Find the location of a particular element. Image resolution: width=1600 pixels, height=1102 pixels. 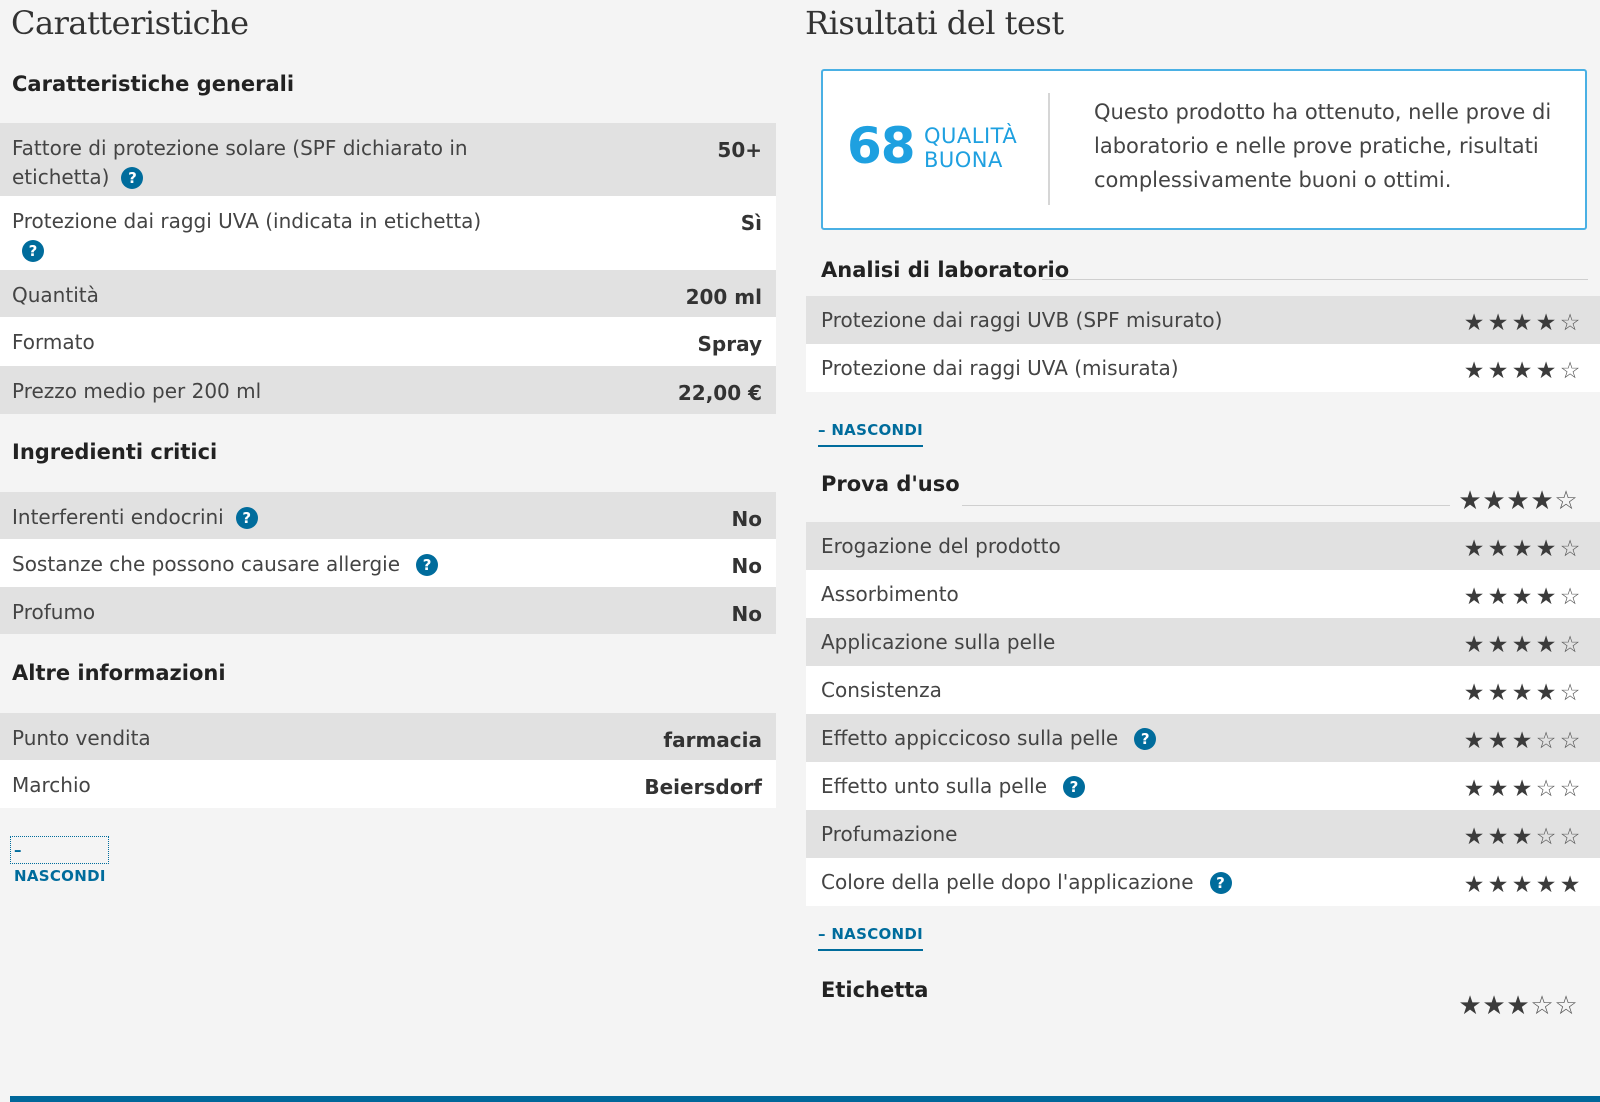

label-rating: ★ ★ ★ ☆ ☆ is located at coordinates (1518, 1004).